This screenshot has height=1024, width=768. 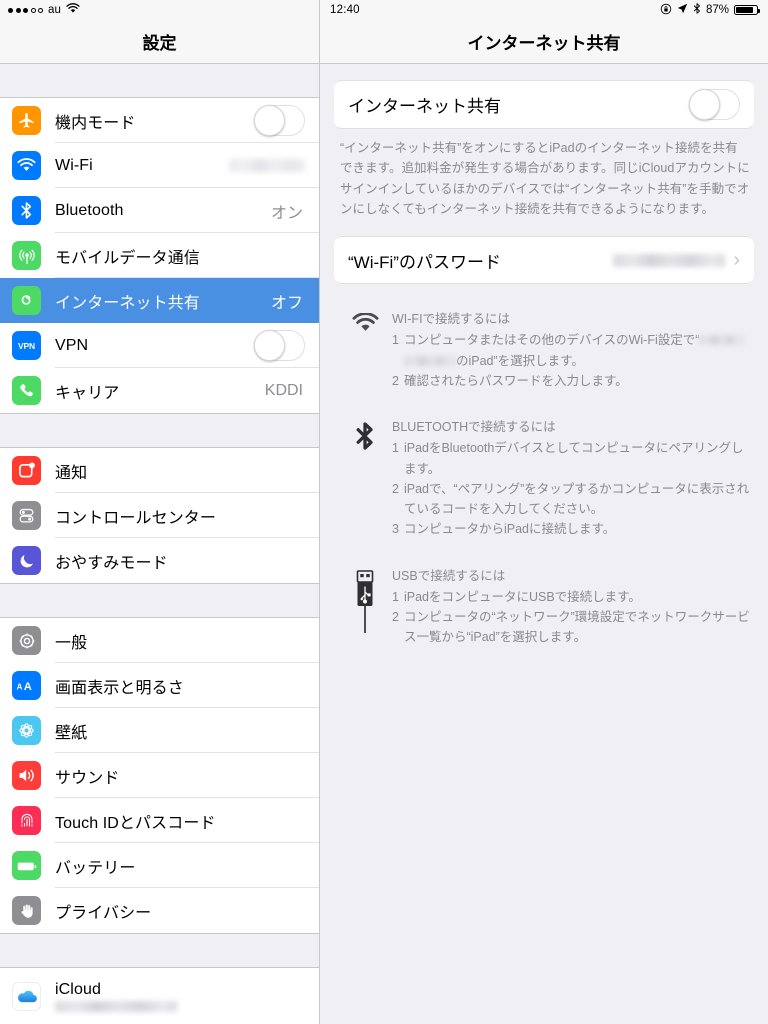 I want to click on phone-icon, so click(x=26, y=390).